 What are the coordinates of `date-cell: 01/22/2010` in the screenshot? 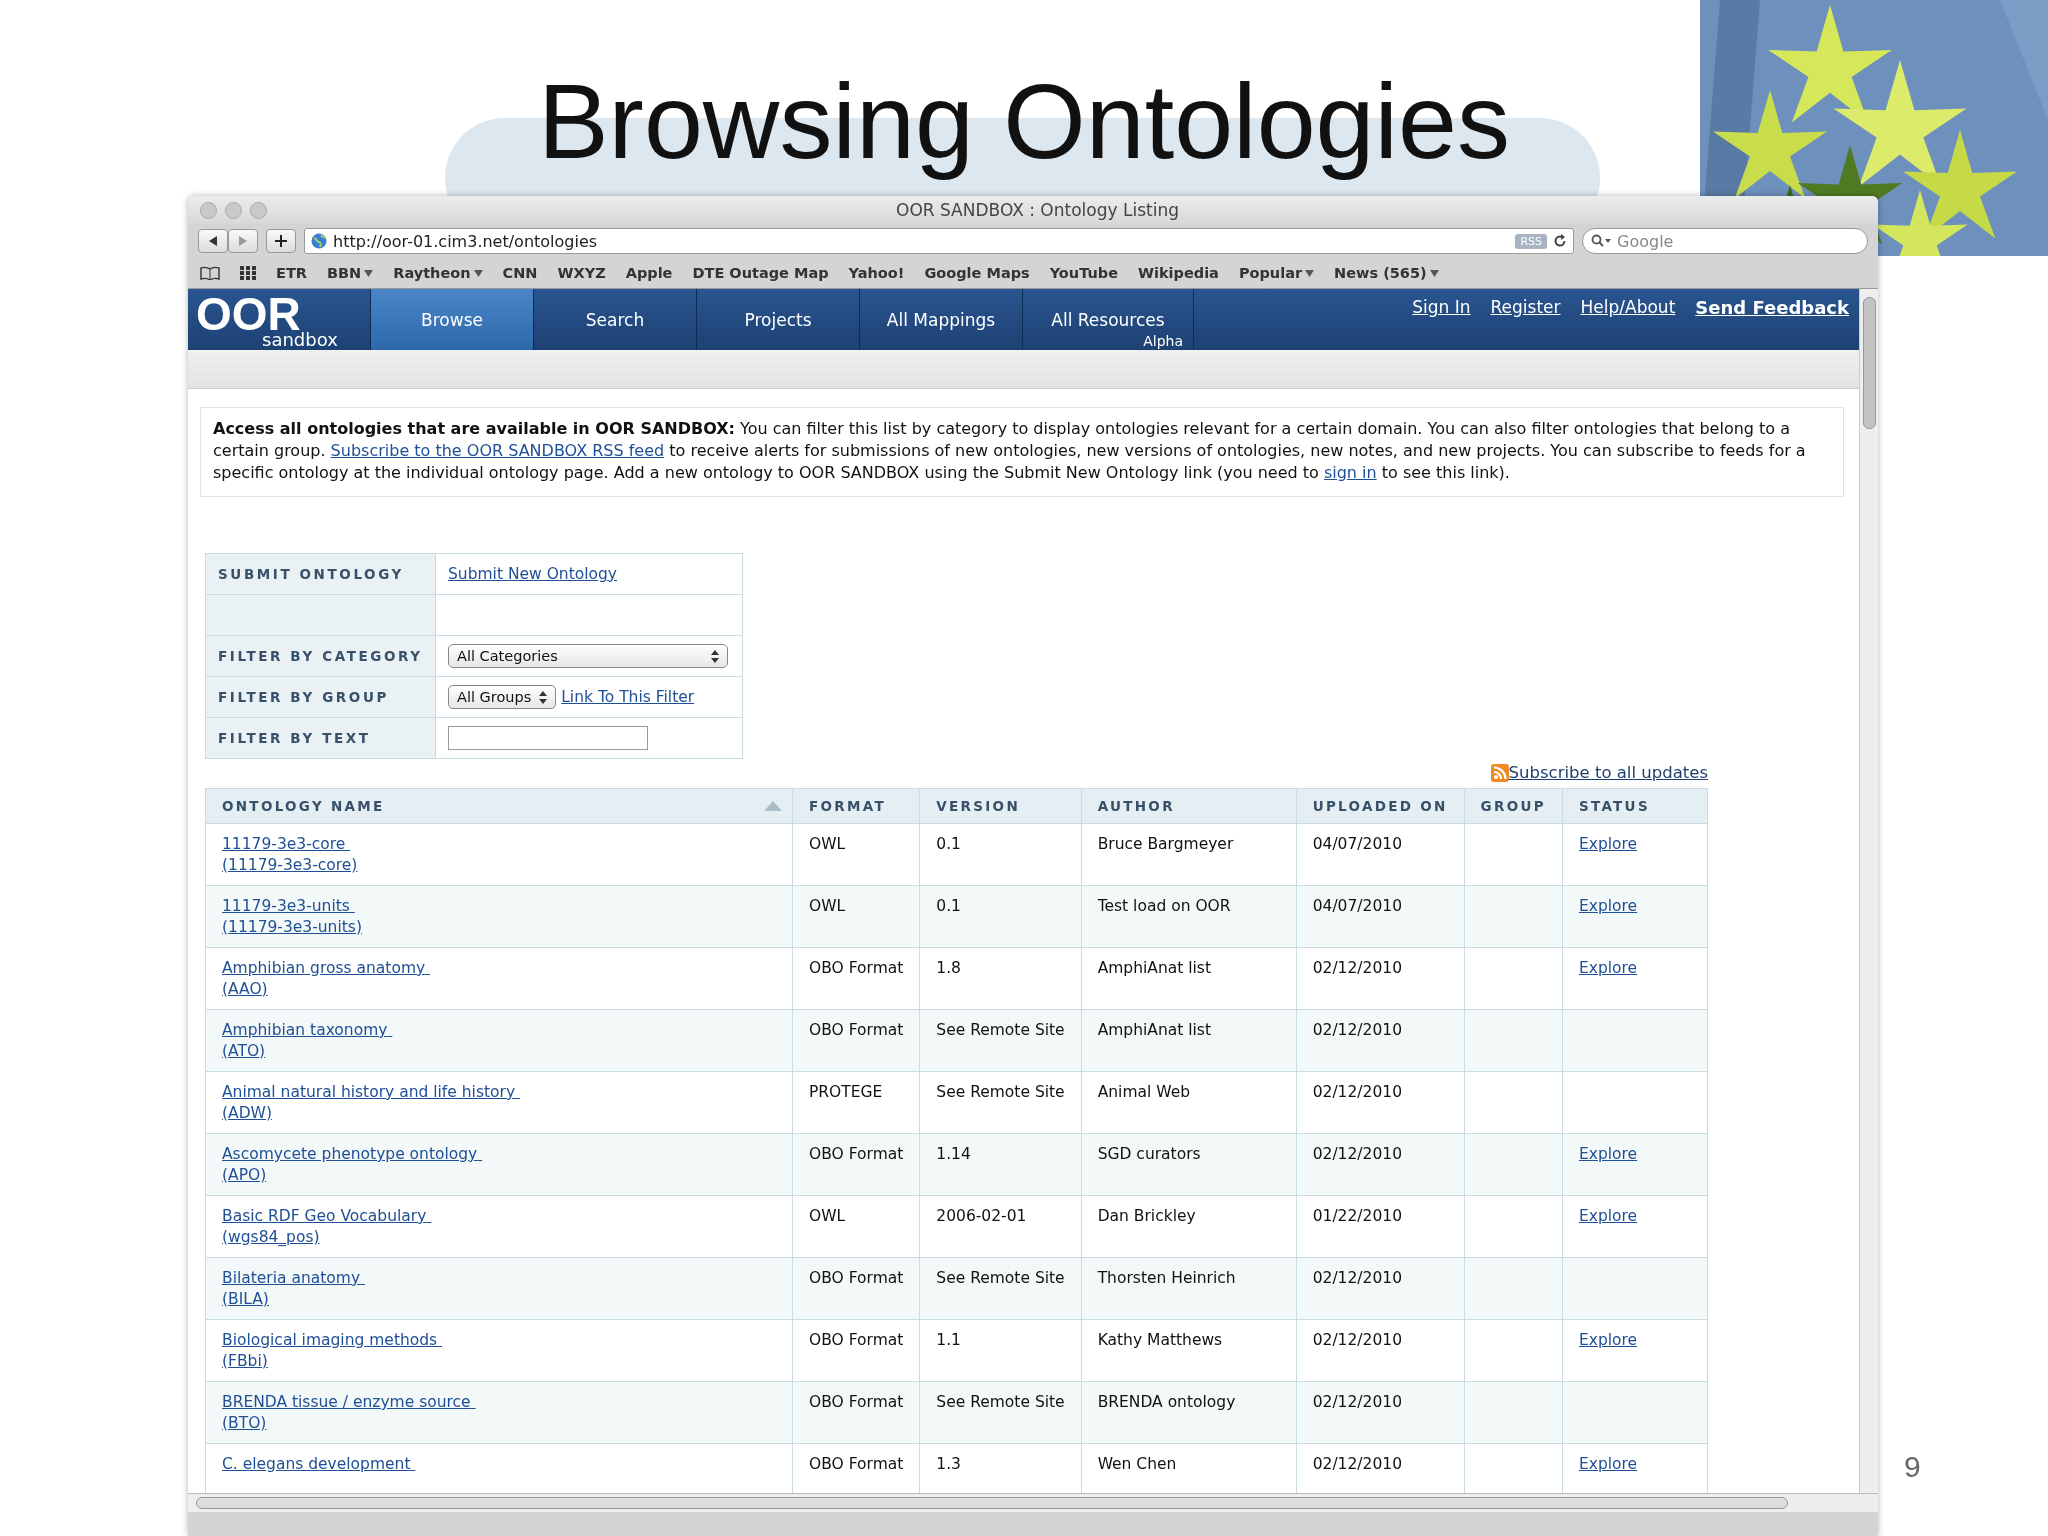 It's located at (1357, 1216).